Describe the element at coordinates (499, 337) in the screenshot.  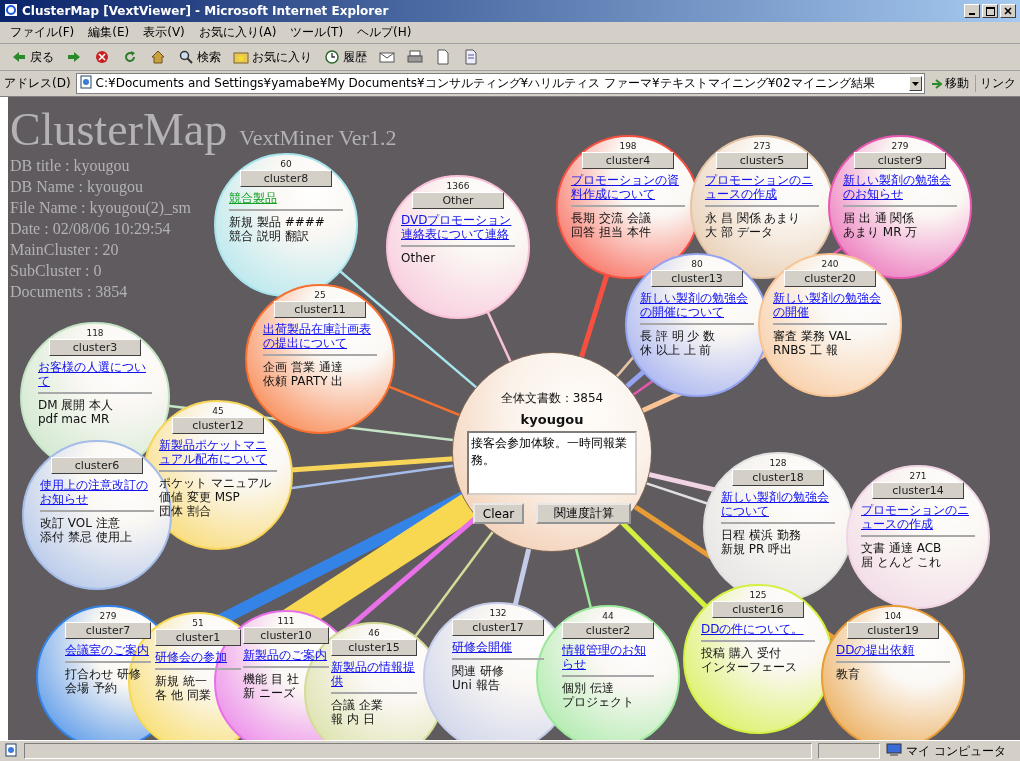
I see `connector-line` at that location.